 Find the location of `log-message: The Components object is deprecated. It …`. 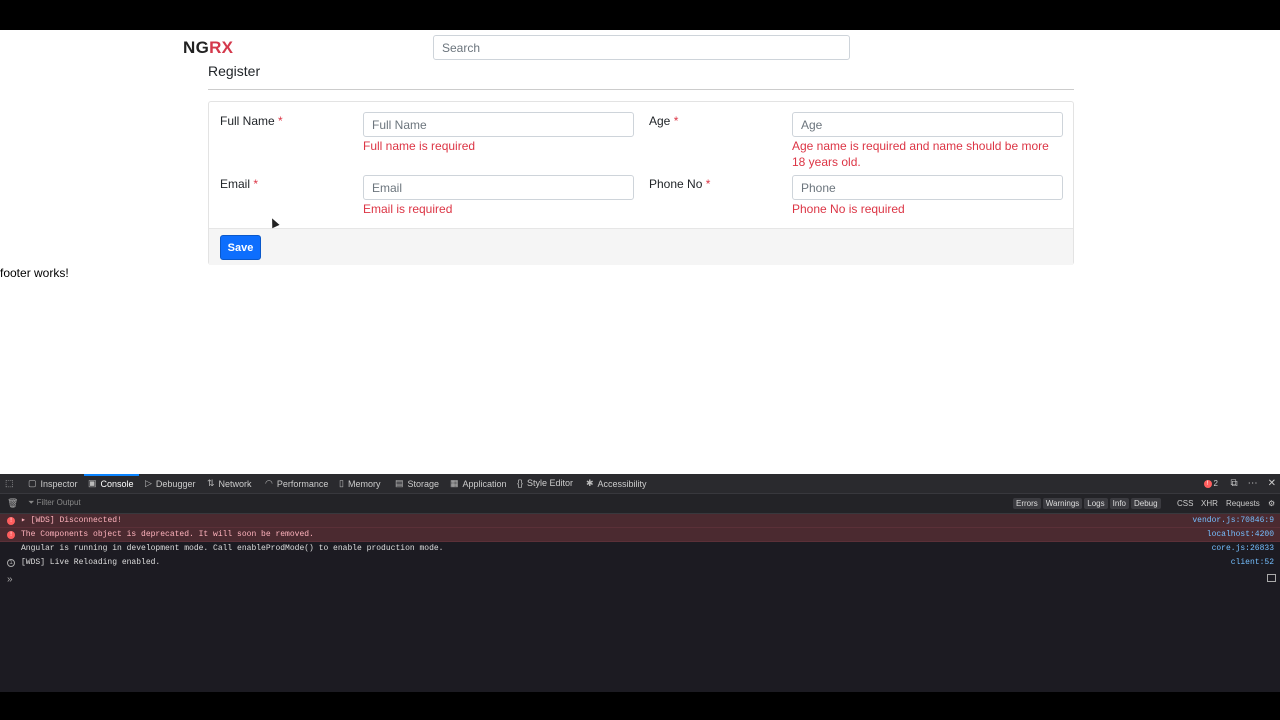

log-message: The Components object is deprecated. It … is located at coordinates (167, 534).